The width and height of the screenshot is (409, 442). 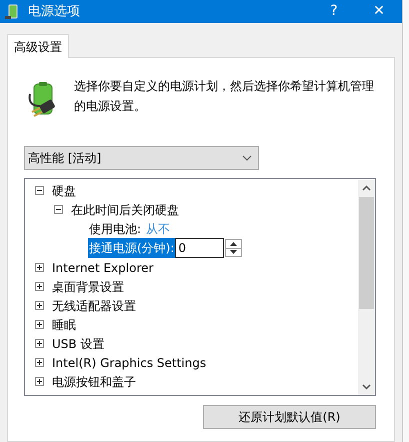 I want to click on tree-item: 睡眠, so click(x=64, y=325).